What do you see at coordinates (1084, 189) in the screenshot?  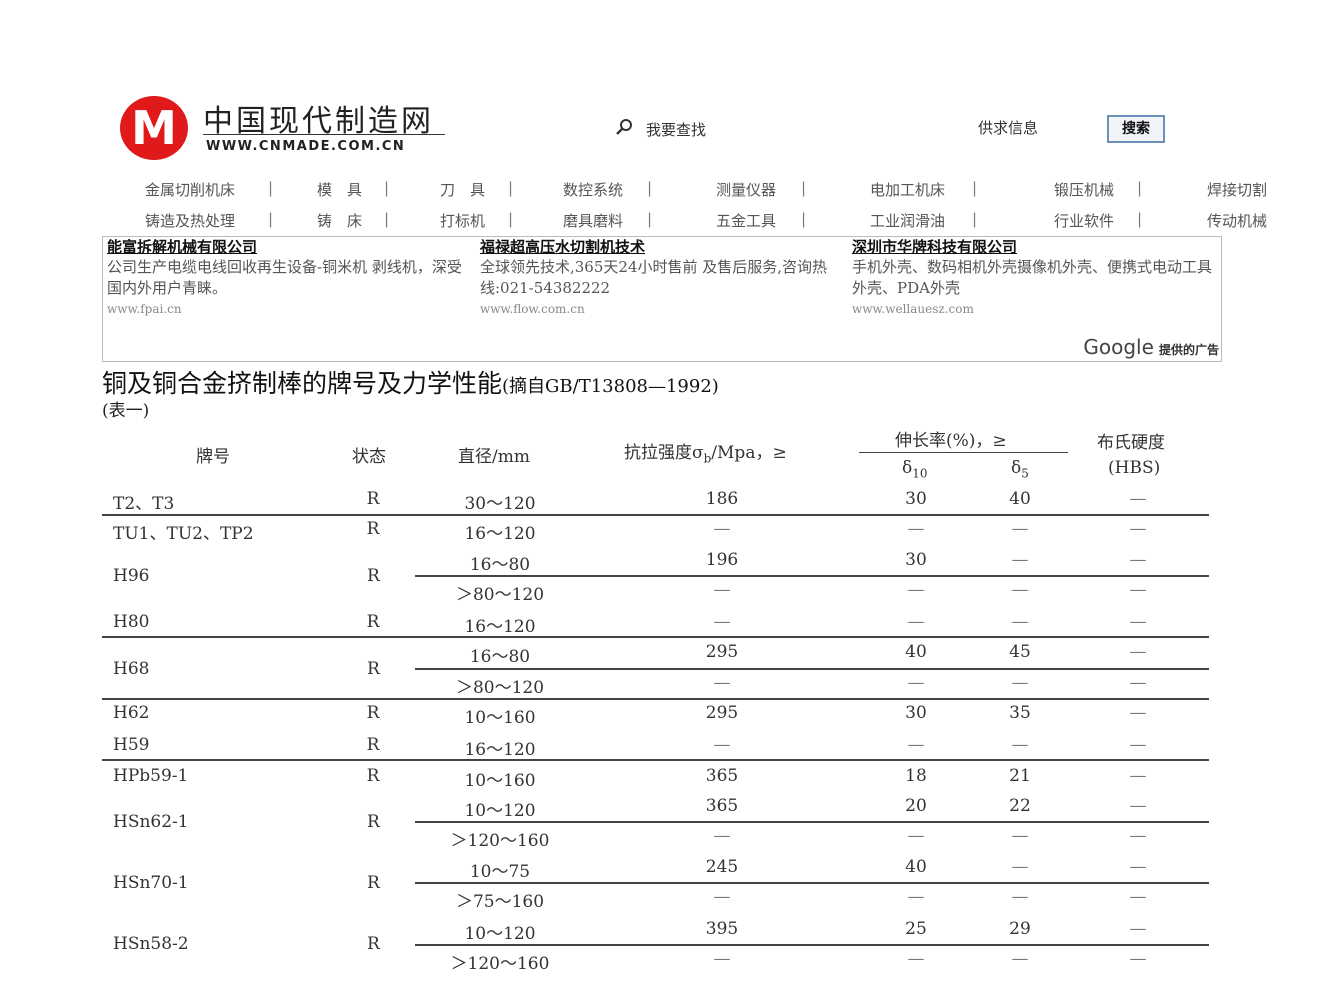 I see `nav-item: 锻压机械` at bounding box center [1084, 189].